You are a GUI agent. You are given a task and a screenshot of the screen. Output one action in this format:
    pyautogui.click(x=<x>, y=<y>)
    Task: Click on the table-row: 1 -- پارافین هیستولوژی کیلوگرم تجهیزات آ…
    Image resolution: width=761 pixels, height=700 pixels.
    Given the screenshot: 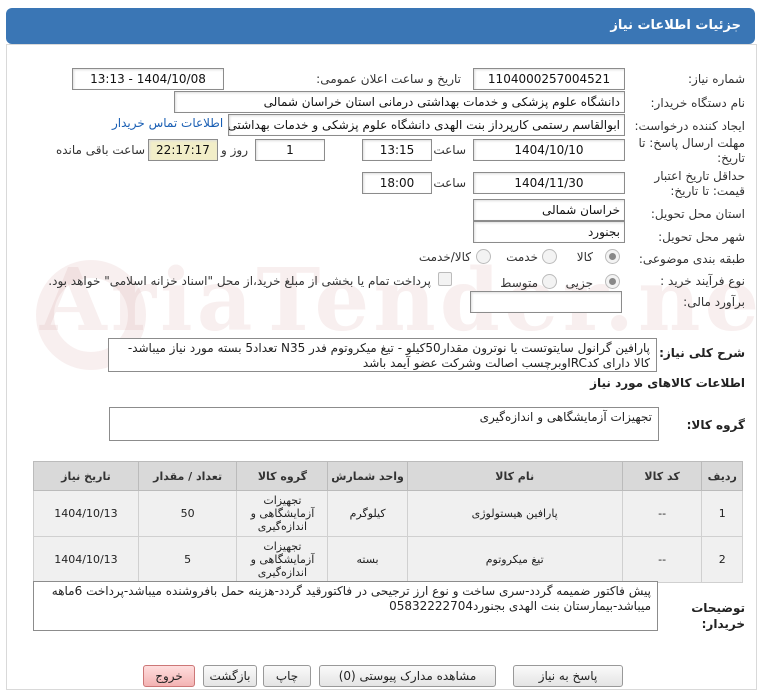 What is the action you would take?
    pyautogui.click(x=388, y=513)
    